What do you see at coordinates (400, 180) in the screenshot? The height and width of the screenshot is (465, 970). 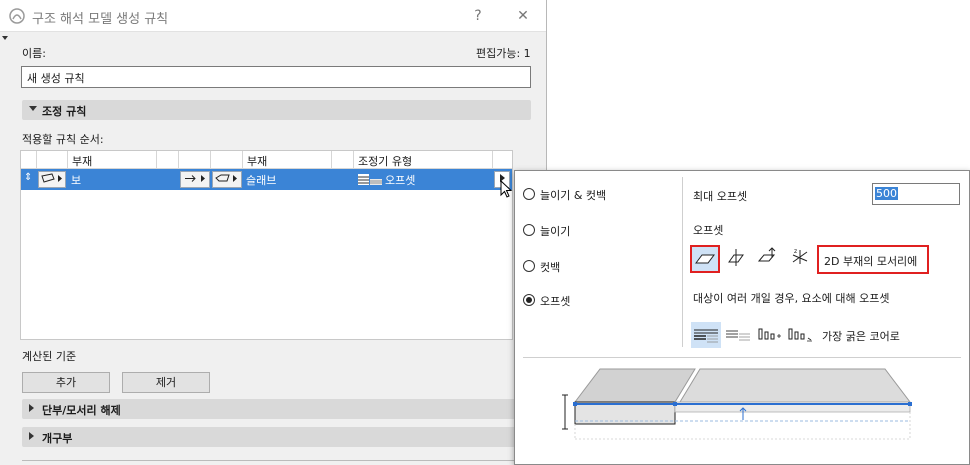 I see `adjuster-cell: 오프셋` at bounding box center [400, 180].